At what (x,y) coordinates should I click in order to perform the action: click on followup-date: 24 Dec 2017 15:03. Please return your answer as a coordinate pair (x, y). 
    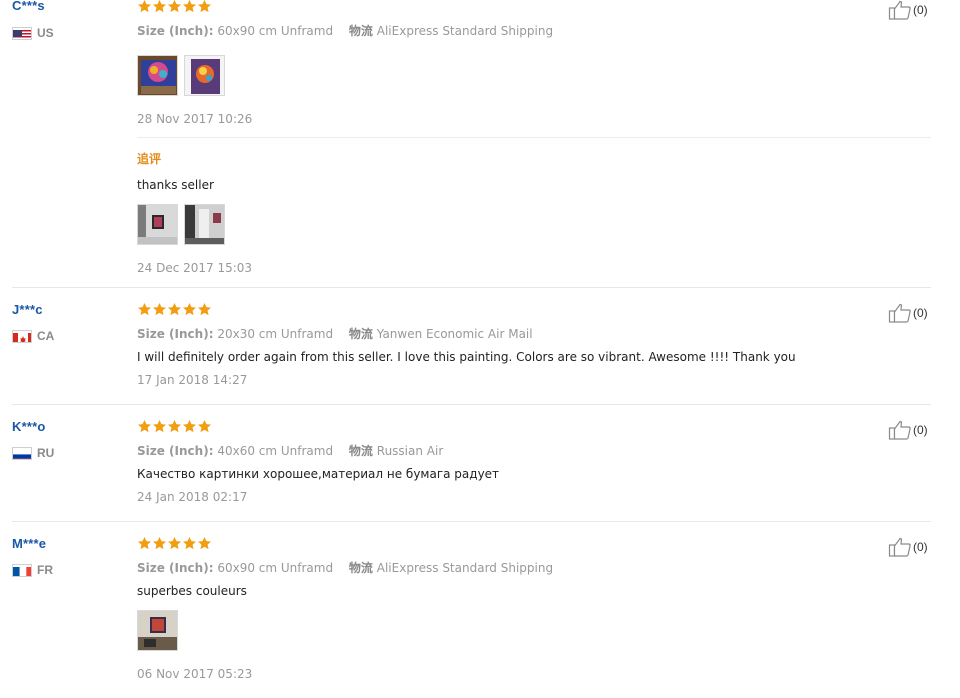
    Looking at the image, I should click on (195, 268).